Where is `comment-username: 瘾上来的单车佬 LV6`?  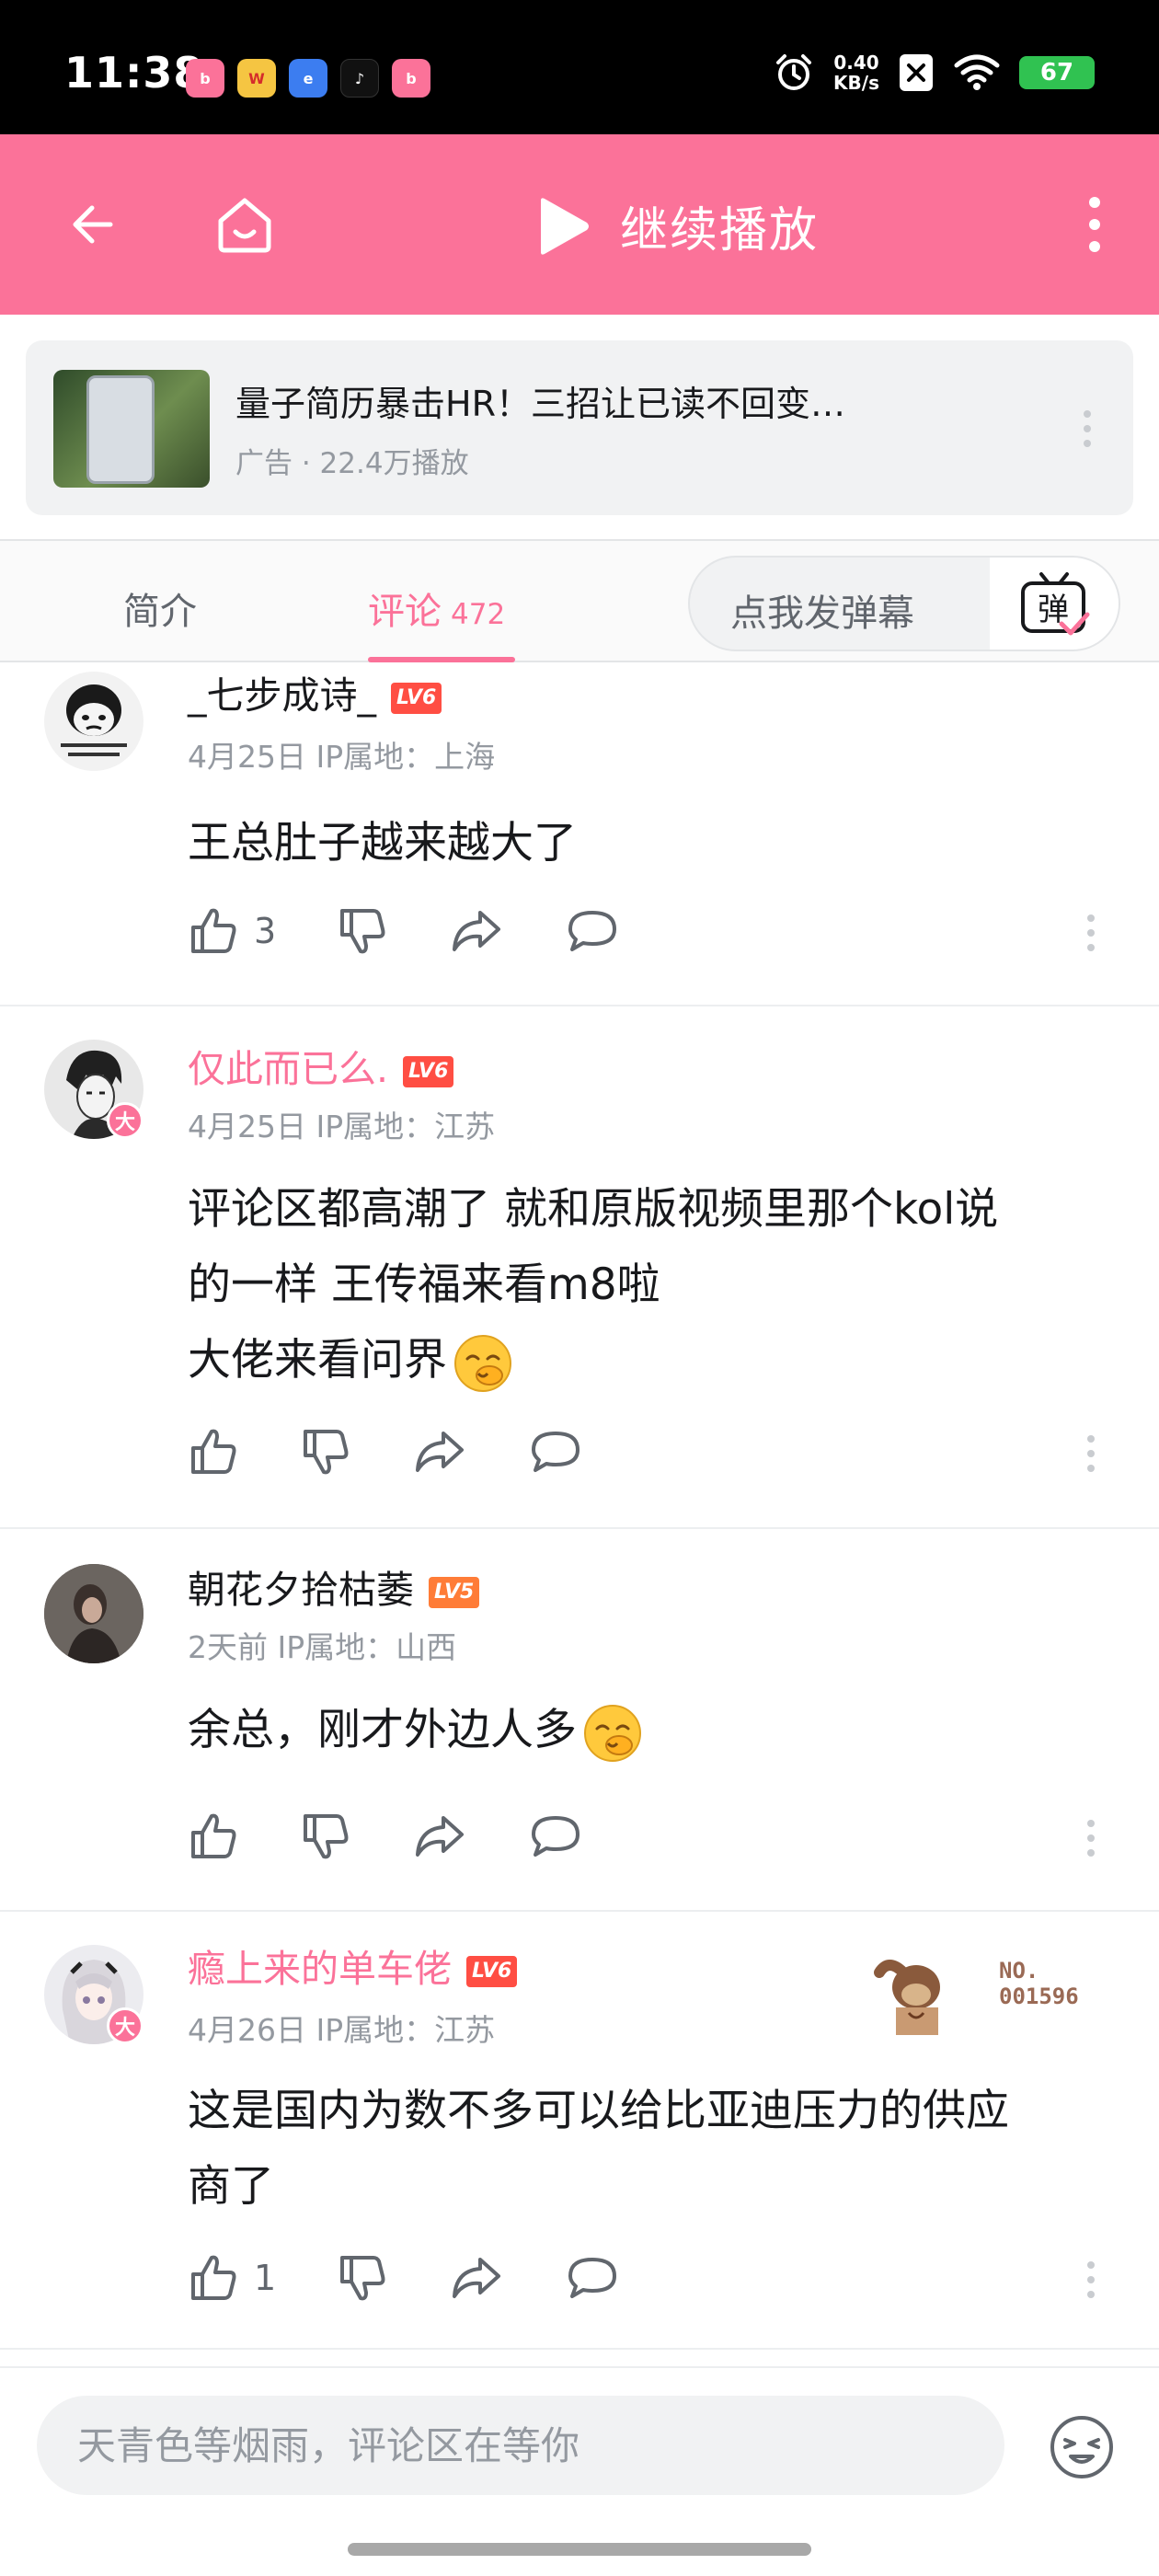 comment-username: 瘾上来的单车佬 LV6 is located at coordinates (353, 1965).